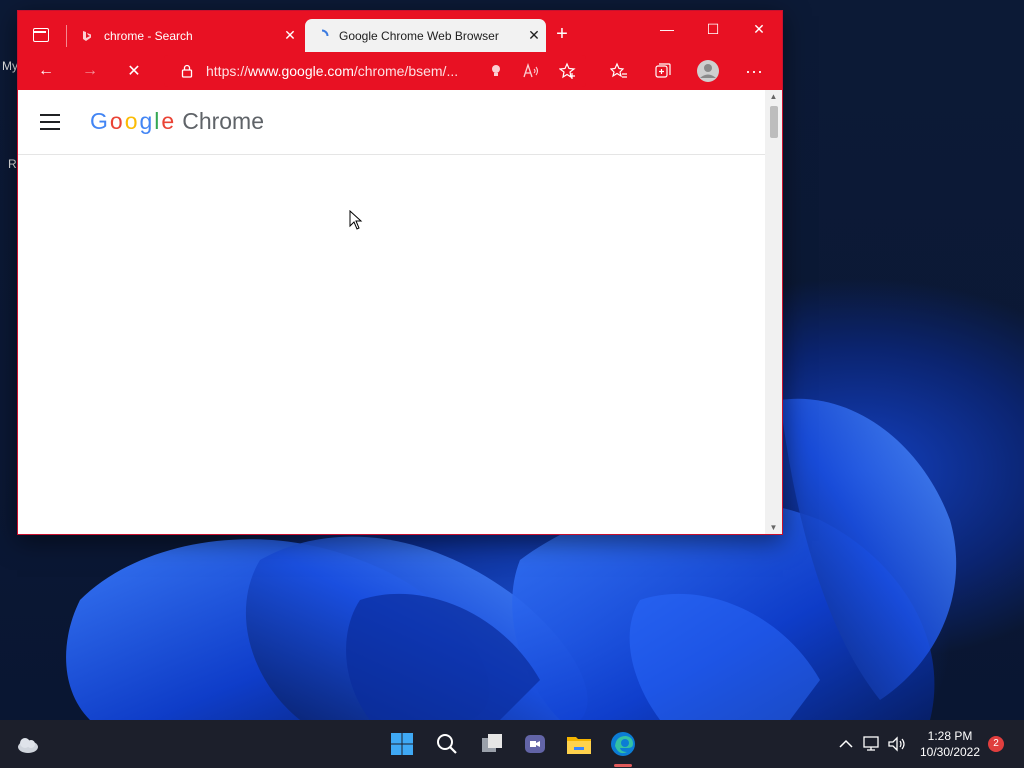 Image resolution: width=1024 pixels, height=768 pixels. I want to click on scroll-thumb, so click(774, 122).